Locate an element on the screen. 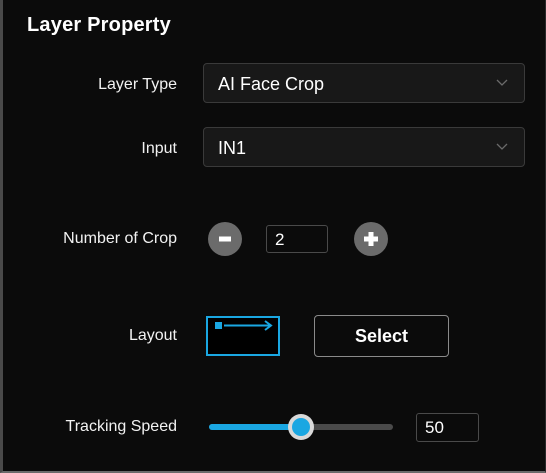 The width and height of the screenshot is (546, 473). decrement-button is located at coordinates (225, 239).